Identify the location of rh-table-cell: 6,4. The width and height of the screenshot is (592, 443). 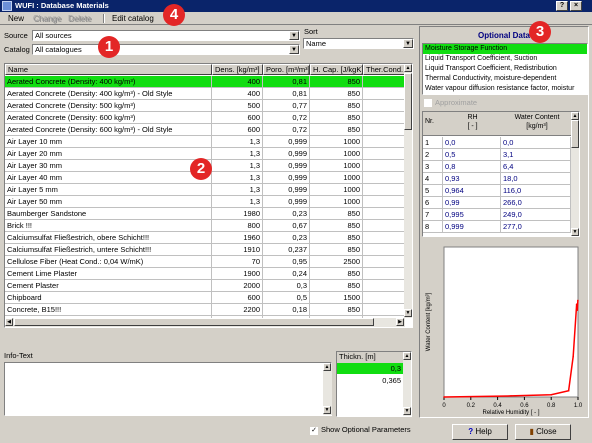
(536, 166).